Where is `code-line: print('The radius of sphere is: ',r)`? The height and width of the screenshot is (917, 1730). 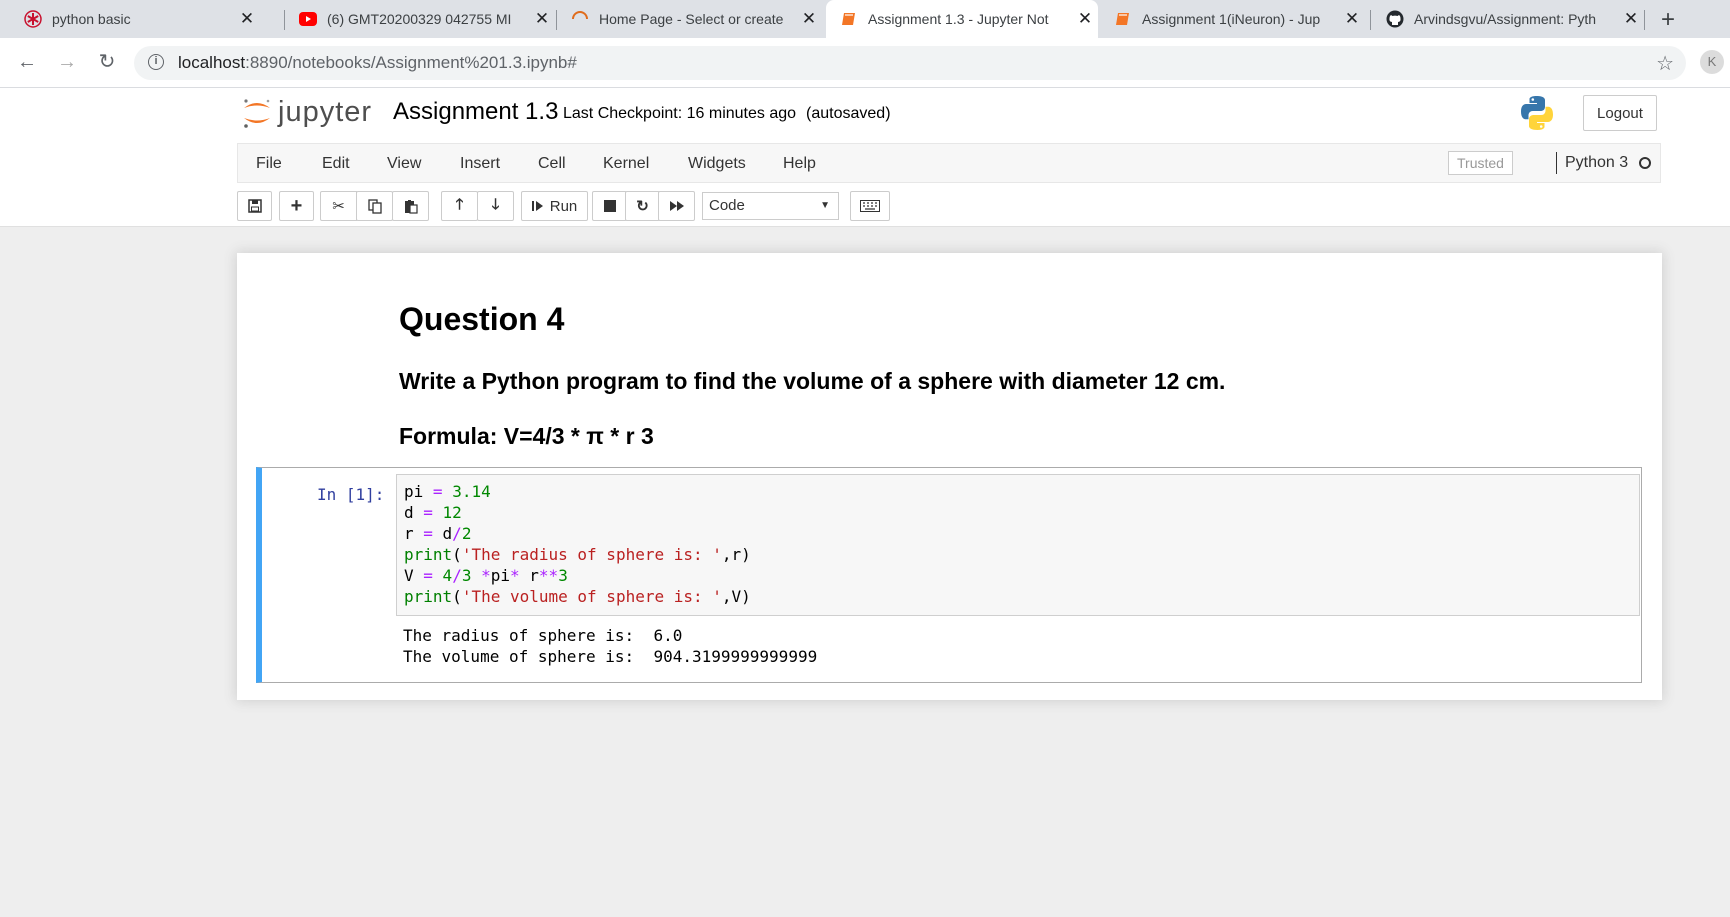 code-line: print('The radius of sphere is: ',r) is located at coordinates (577, 554).